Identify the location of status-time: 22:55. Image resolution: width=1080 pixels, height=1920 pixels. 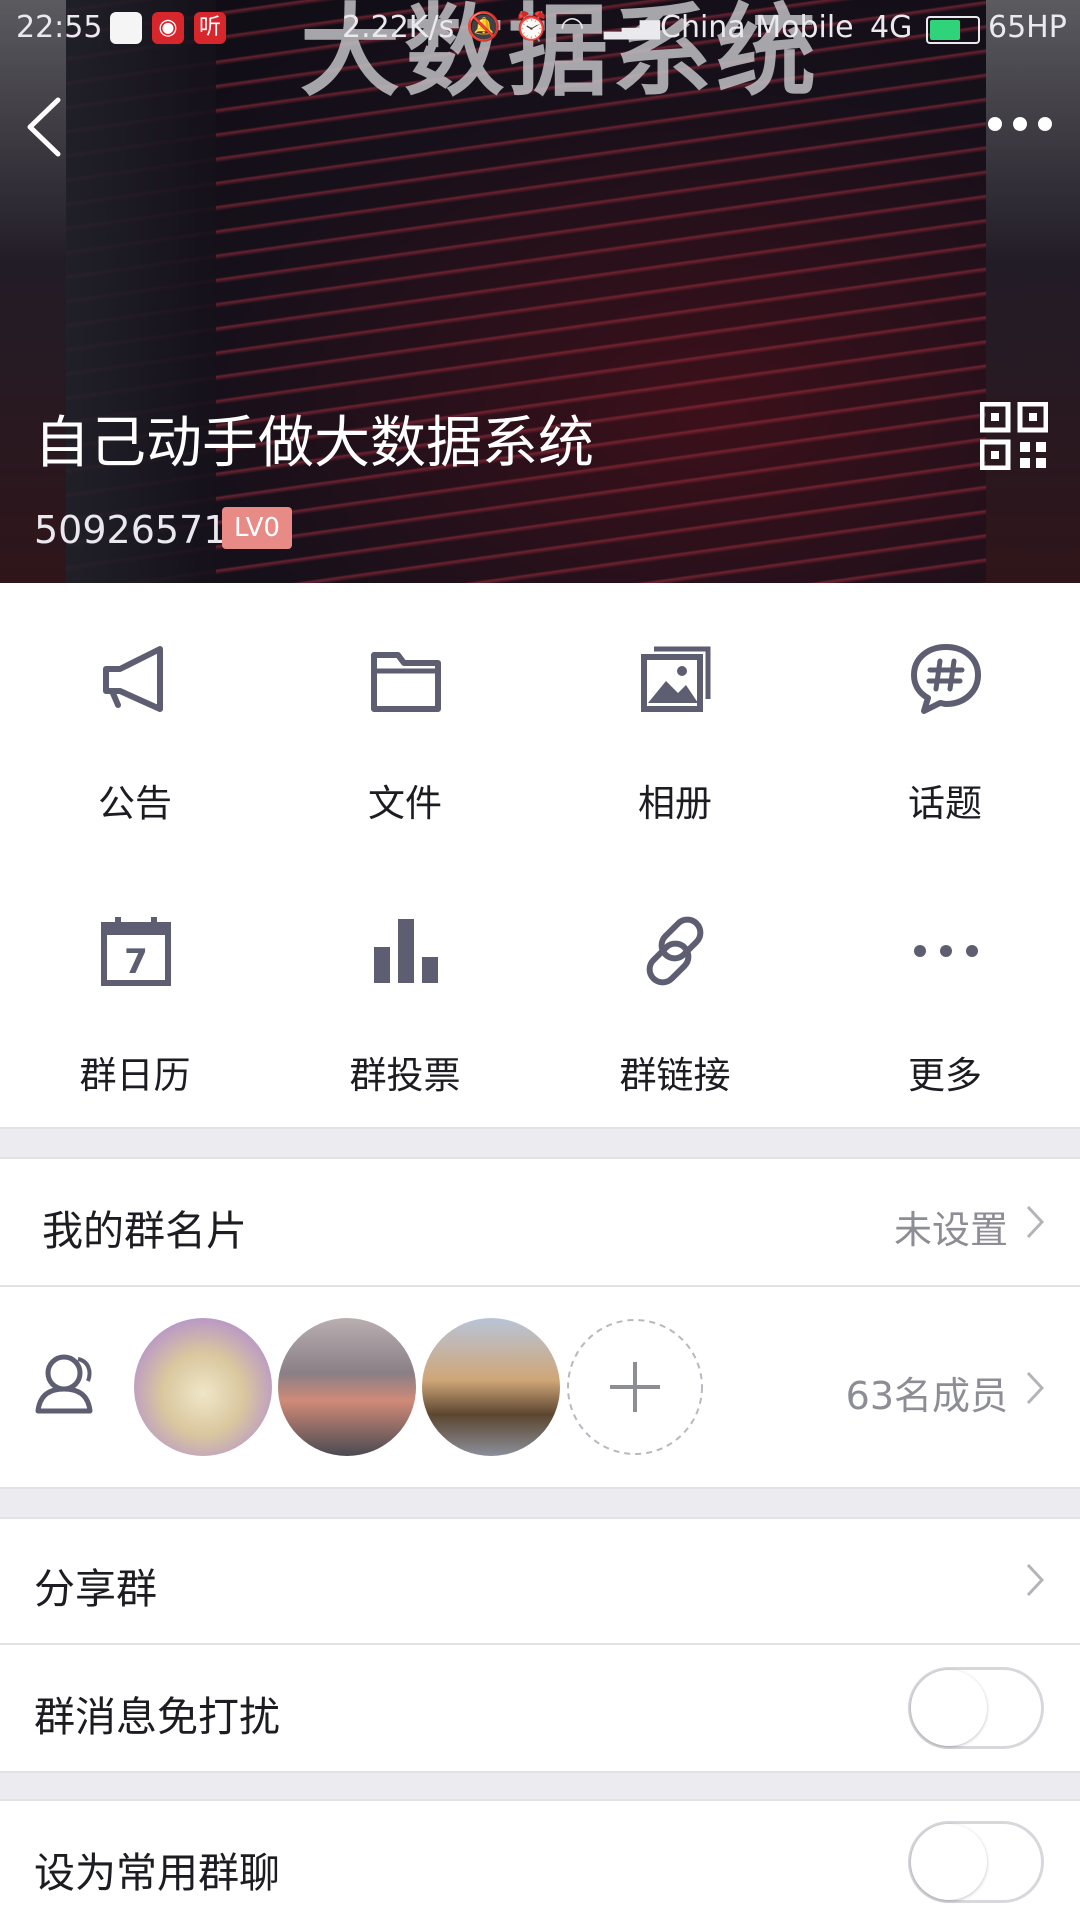
(59, 27).